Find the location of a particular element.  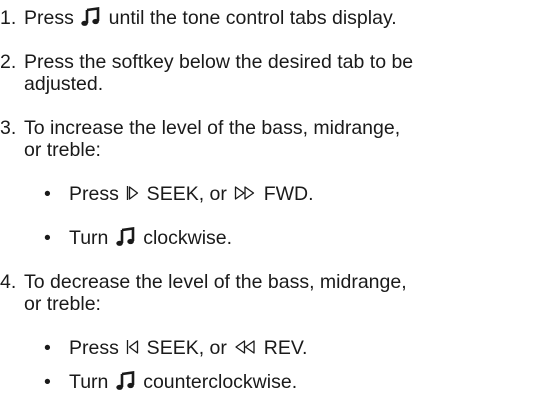

step-number: 2. is located at coordinates (8, 62).